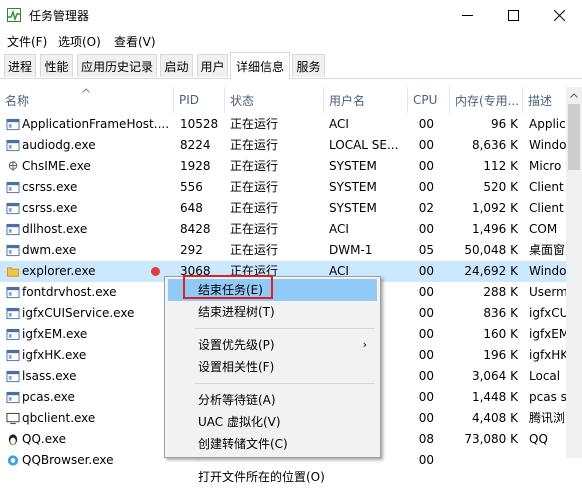 This screenshot has height=488, width=582. I want to click on chevron-up-icon, so click(574, 95).